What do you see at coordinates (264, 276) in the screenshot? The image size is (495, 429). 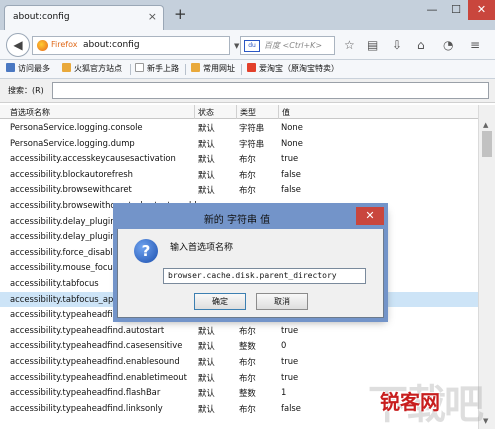 I see `preference-name-input: browser.cache.disk.parent_directory` at bounding box center [264, 276].